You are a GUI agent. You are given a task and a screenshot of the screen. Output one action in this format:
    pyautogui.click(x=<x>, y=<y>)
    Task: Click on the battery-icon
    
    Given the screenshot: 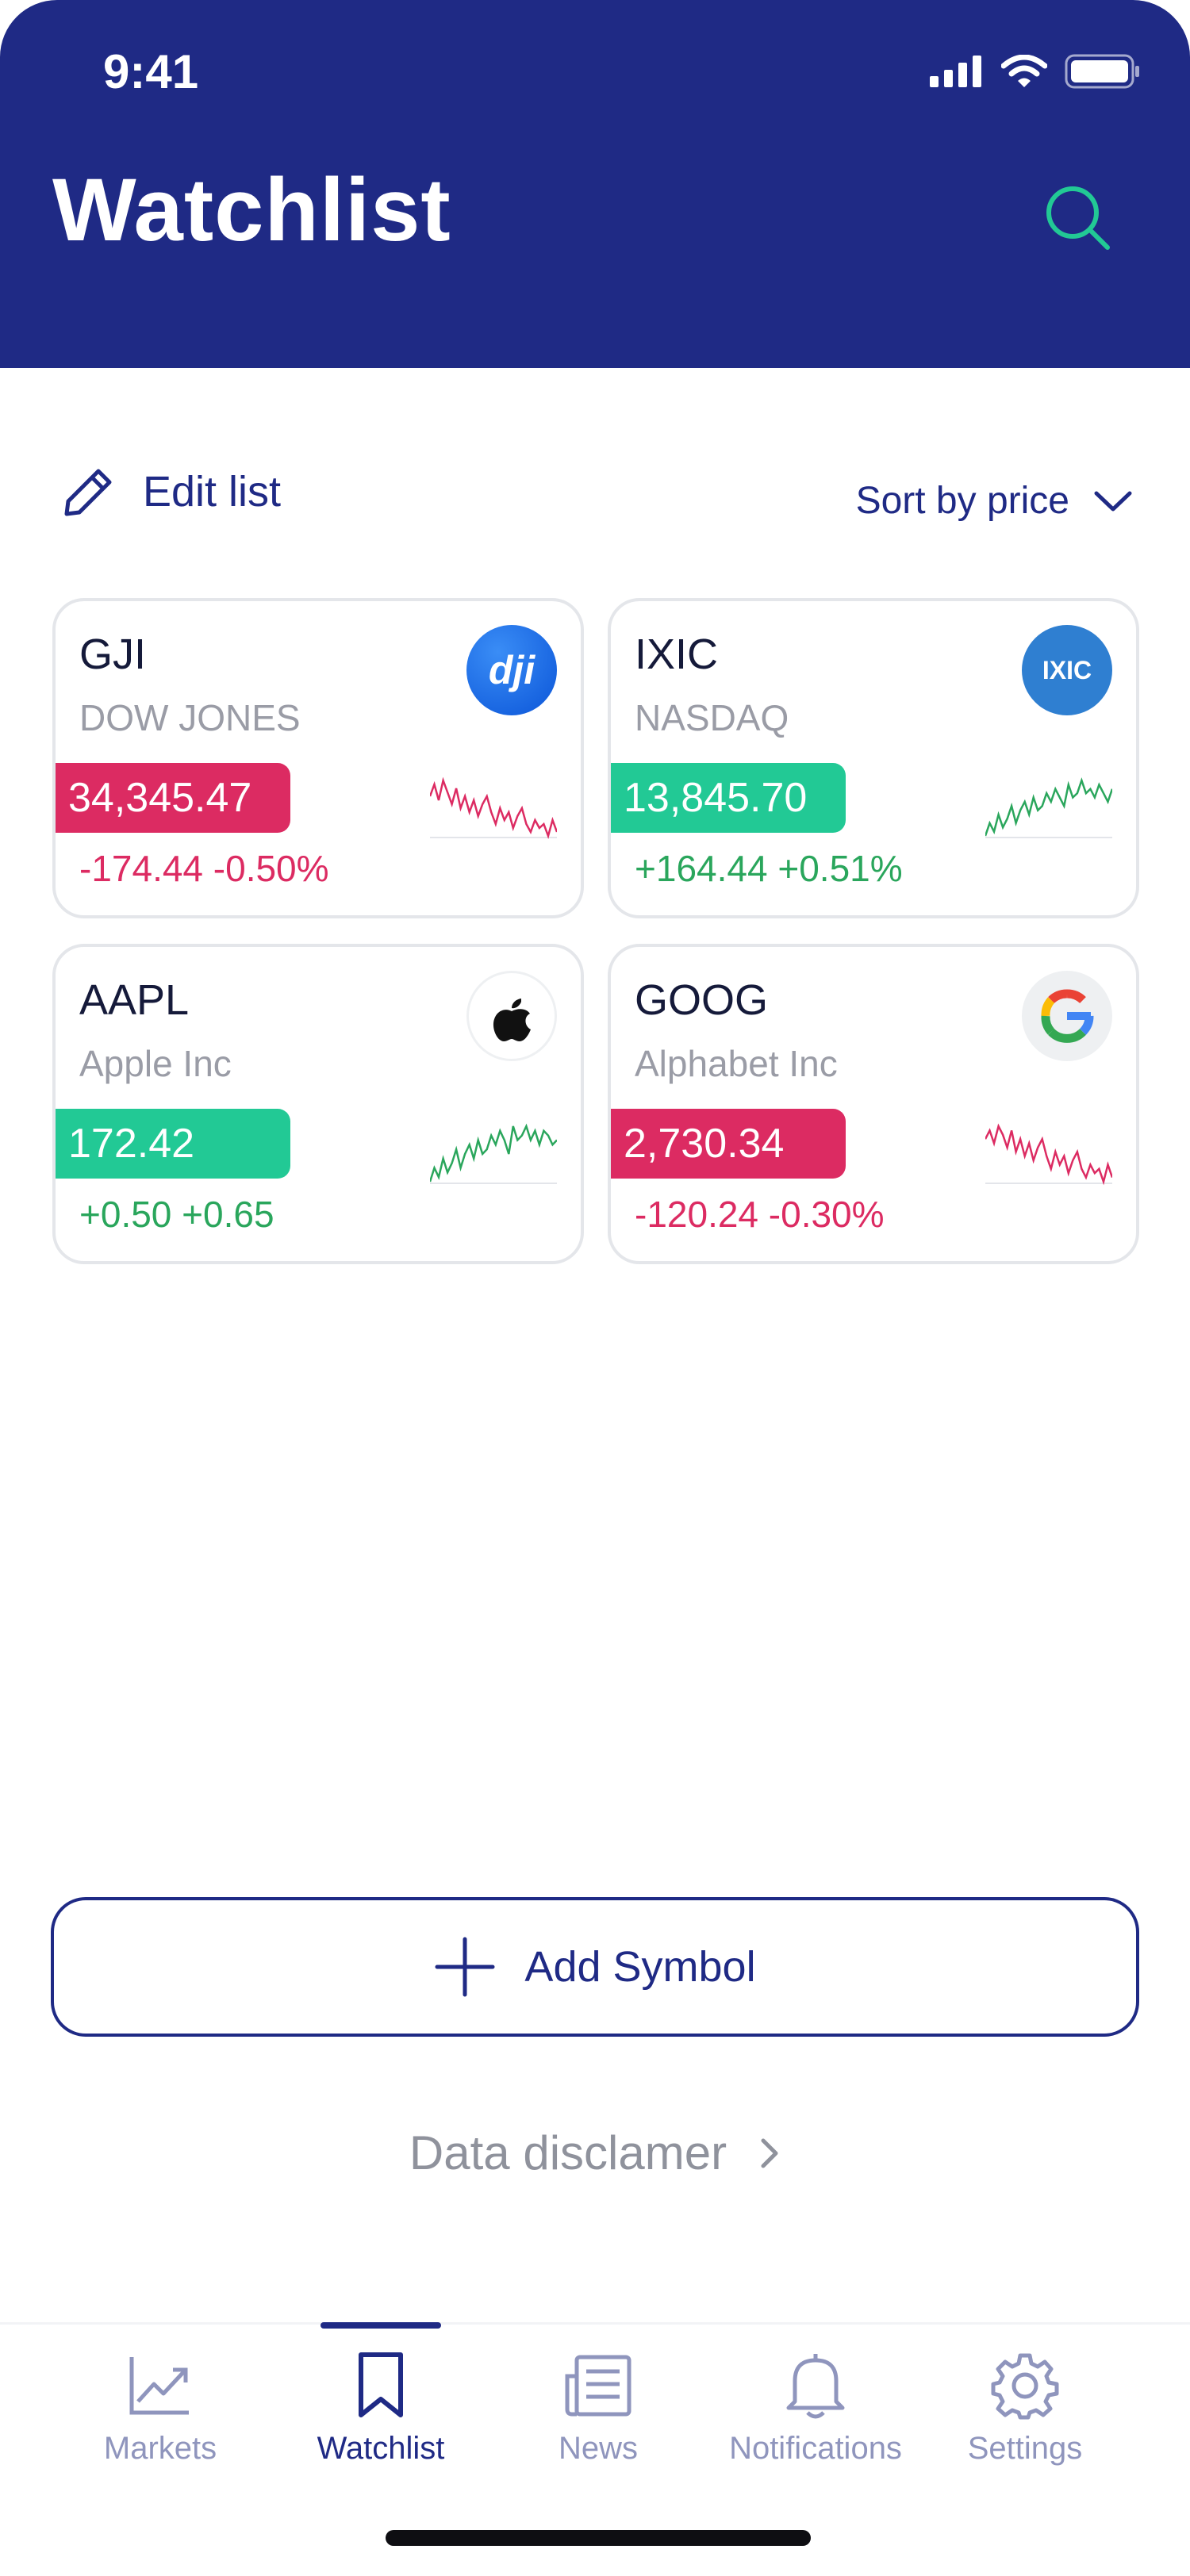 What is the action you would take?
    pyautogui.click(x=1102, y=72)
    